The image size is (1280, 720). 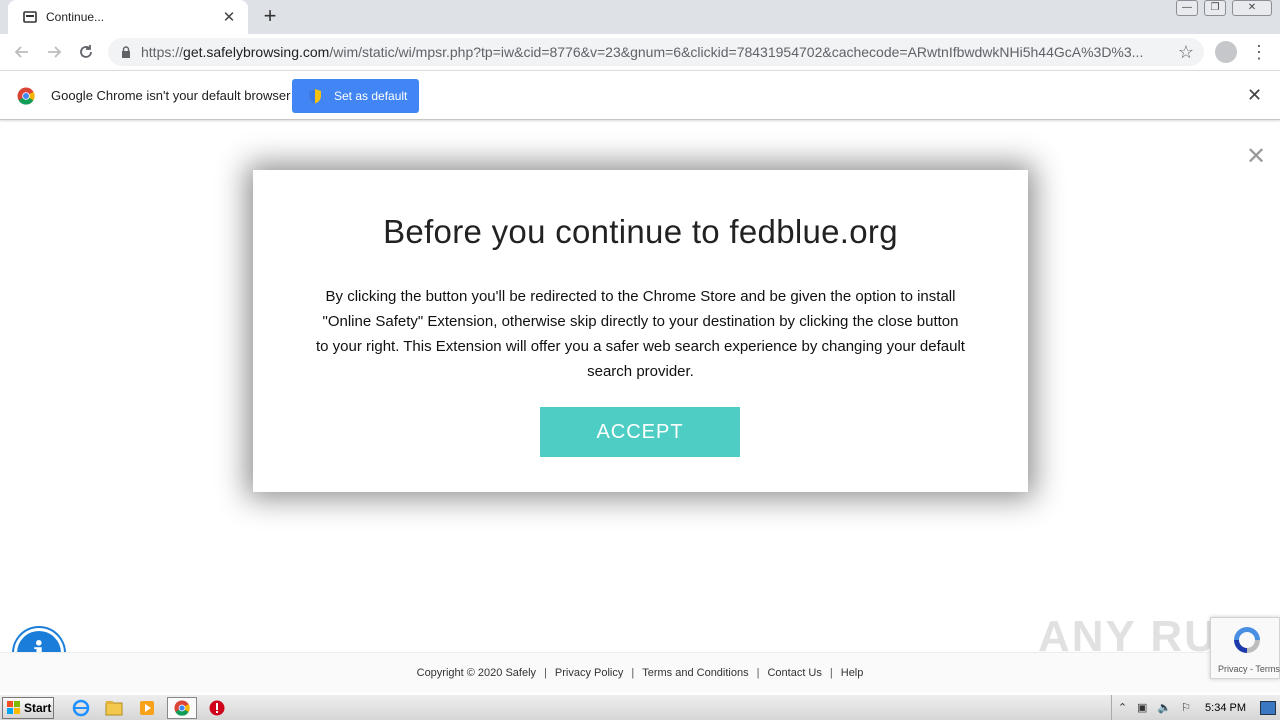 I want to click on window-controls: — ❐ ✕, so click(x=1224, y=8).